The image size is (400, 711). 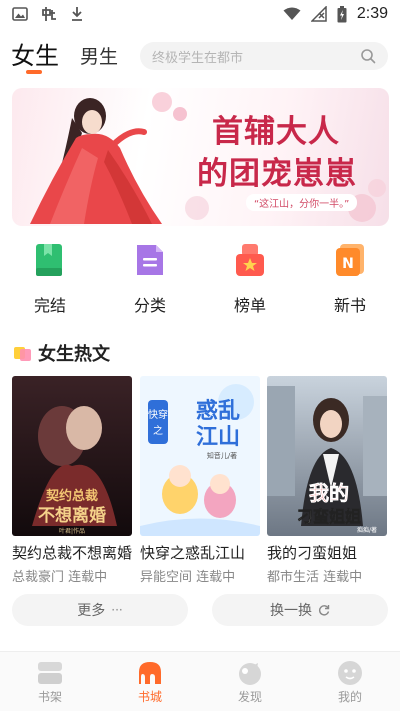 I want to click on new-book-icon: N, so click(x=350, y=260).